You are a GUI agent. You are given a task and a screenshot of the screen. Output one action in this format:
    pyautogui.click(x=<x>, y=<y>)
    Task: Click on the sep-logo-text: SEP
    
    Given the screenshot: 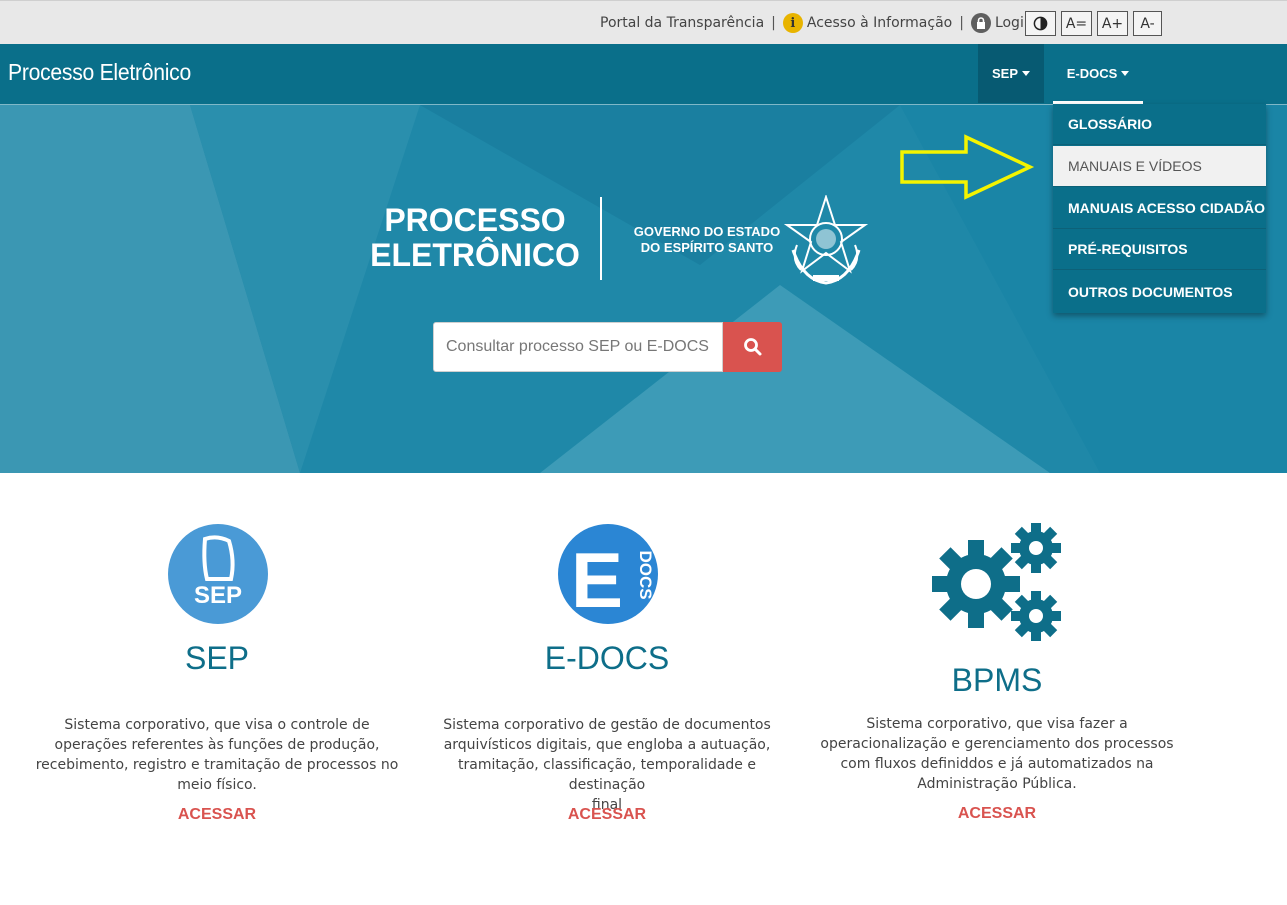 What is the action you would take?
    pyautogui.click(x=218, y=595)
    